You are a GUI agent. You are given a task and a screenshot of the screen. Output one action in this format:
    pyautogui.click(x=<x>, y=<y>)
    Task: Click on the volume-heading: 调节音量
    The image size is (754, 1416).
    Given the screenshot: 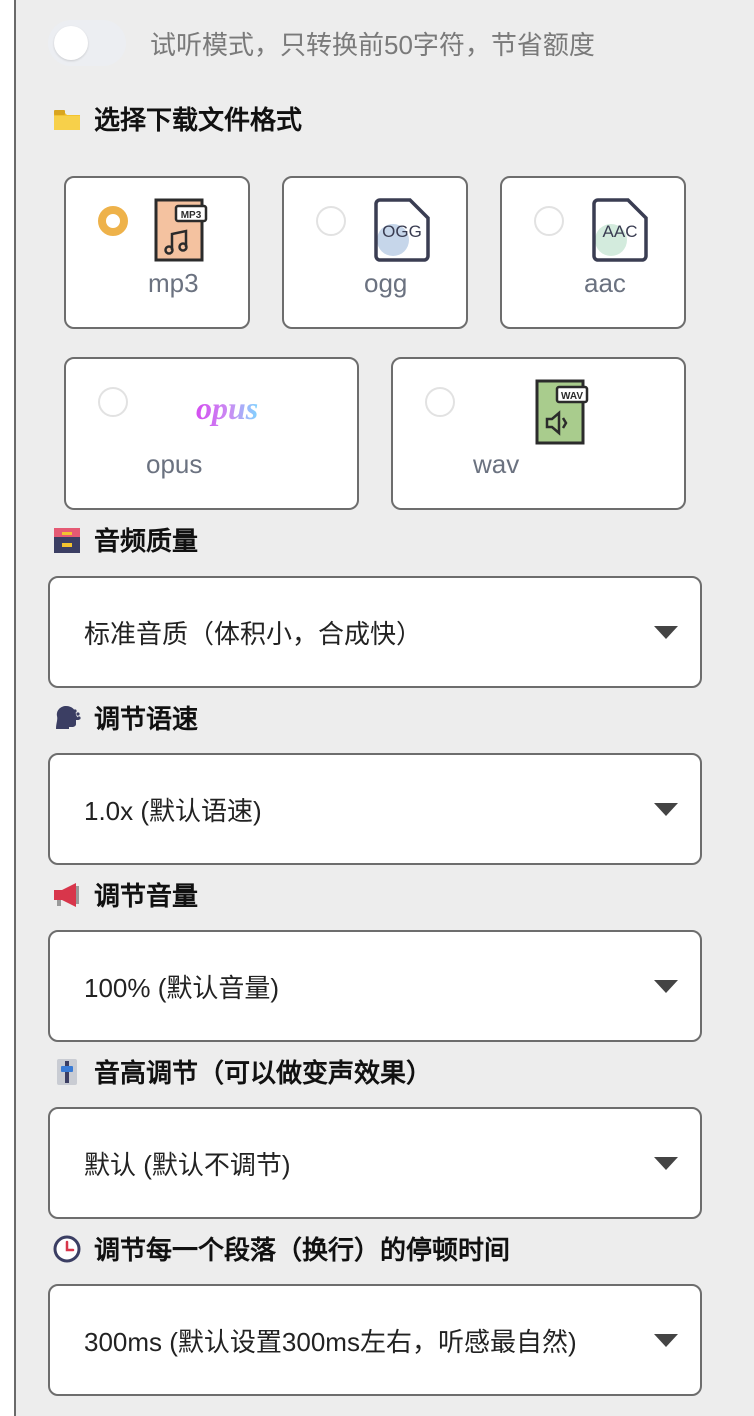 What is the action you would take?
    pyautogui.click(x=125, y=894)
    